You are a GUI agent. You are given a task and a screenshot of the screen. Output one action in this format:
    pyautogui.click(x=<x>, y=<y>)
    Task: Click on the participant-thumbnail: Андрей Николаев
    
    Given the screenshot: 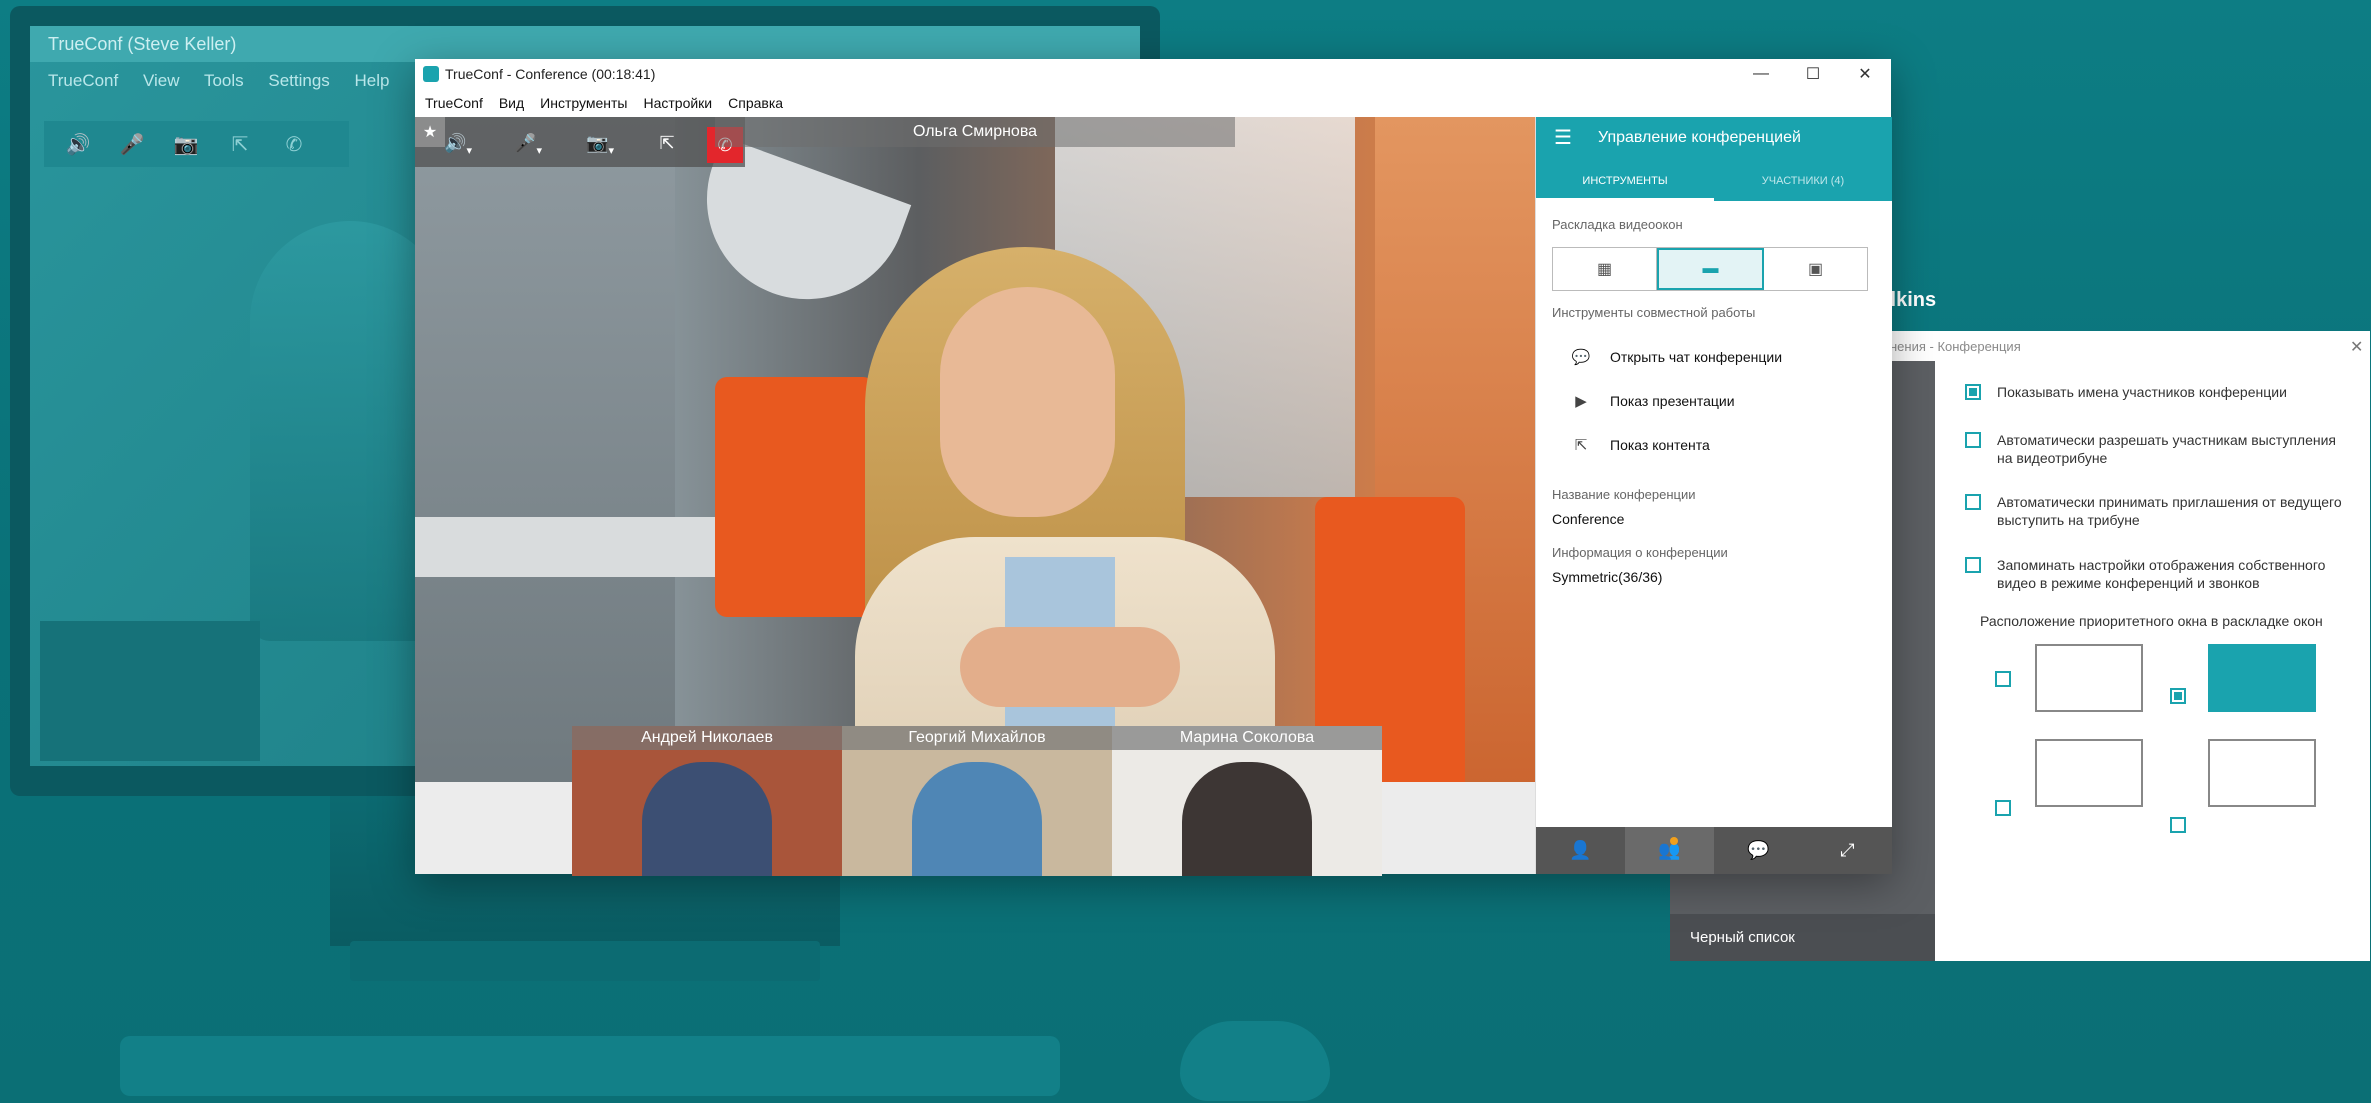 What is the action you would take?
    pyautogui.click(x=707, y=801)
    